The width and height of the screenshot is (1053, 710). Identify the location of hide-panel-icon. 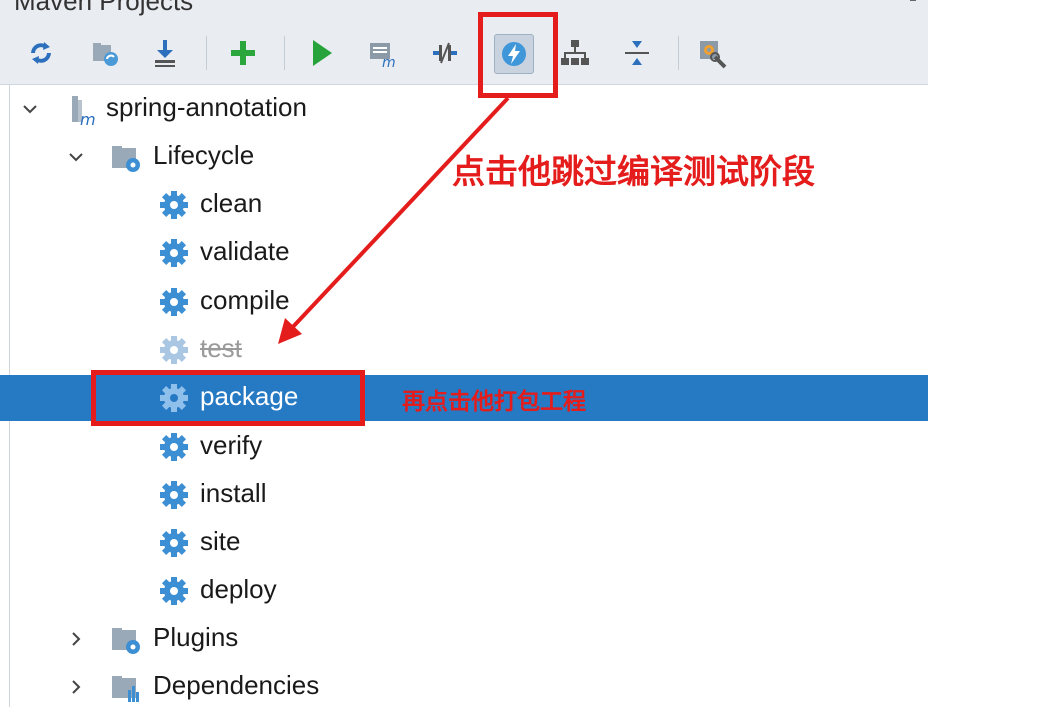
(913, 0).